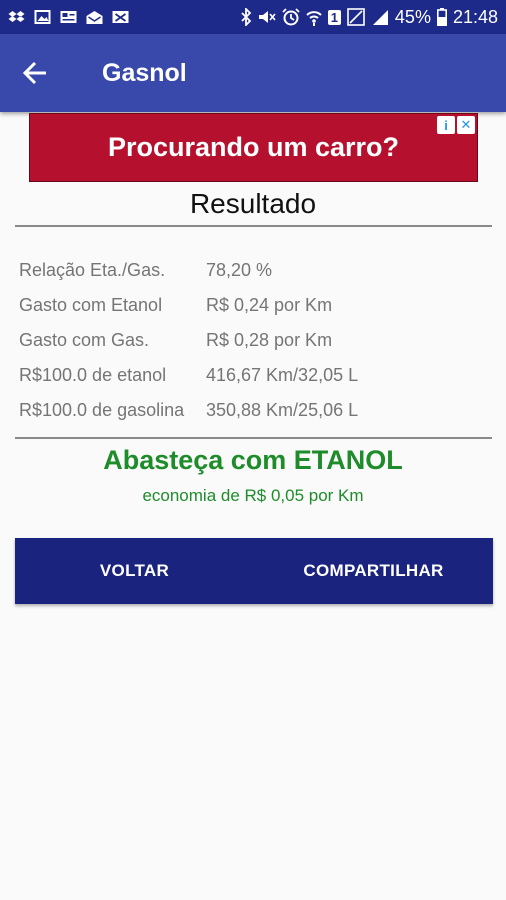 Image resolution: width=506 pixels, height=900 pixels. What do you see at coordinates (253, 203) in the screenshot?
I see `result-title: Resultado` at bounding box center [253, 203].